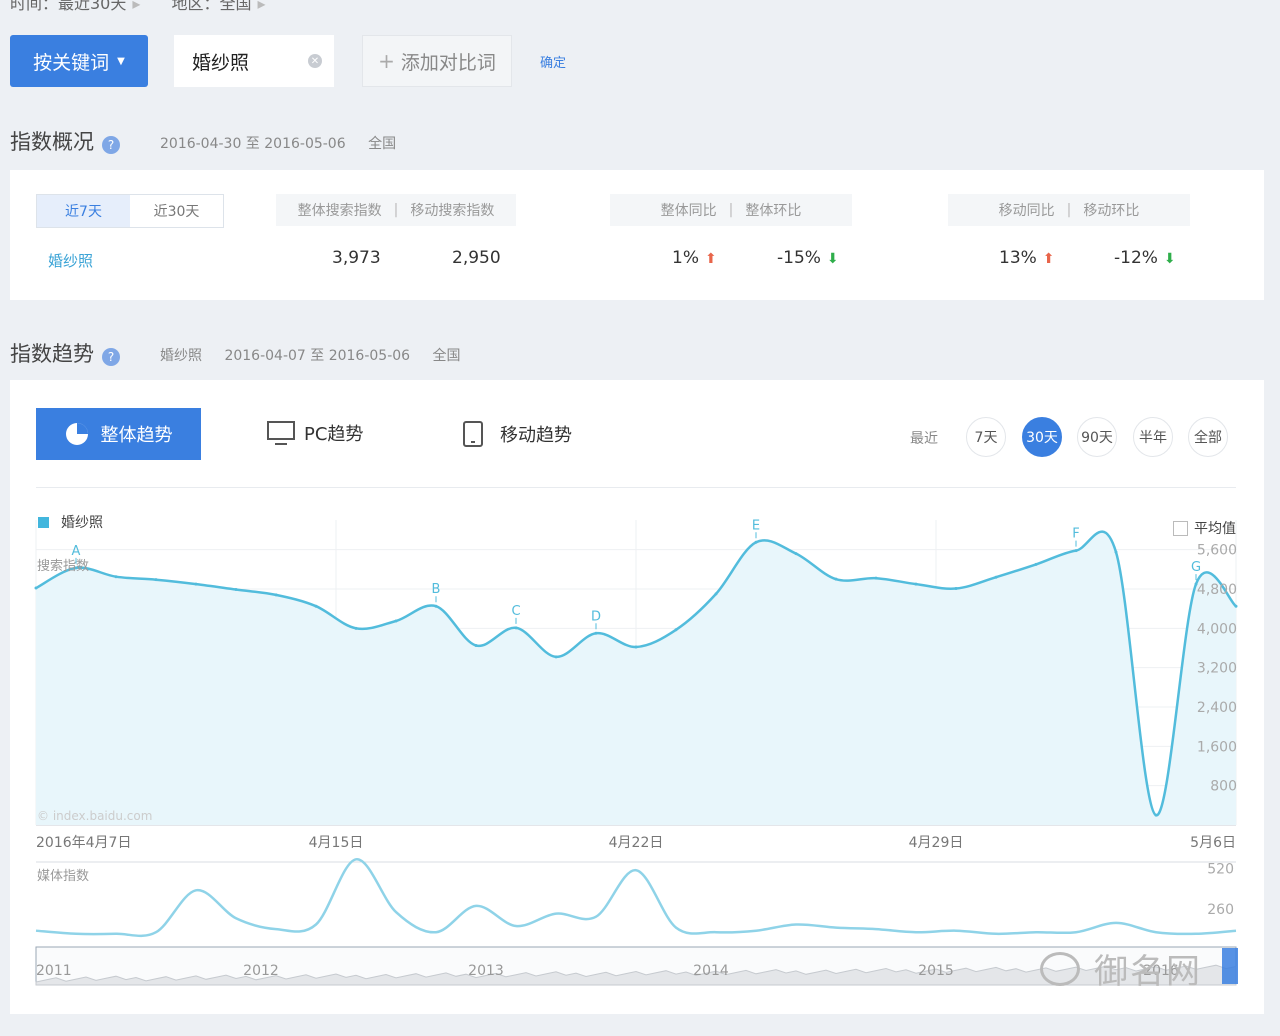  I want to click on mobile-search-index: 2,950, so click(476, 258).